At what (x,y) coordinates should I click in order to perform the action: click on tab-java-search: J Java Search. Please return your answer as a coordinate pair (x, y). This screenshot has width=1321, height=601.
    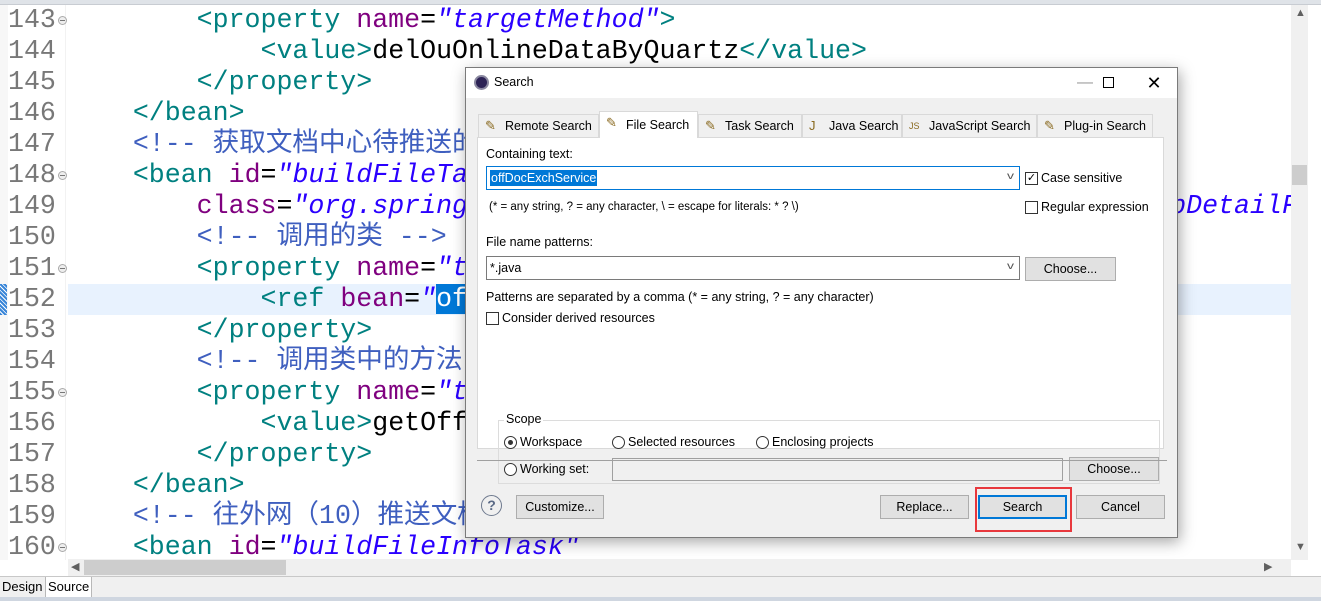
    Looking at the image, I should click on (852, 125).